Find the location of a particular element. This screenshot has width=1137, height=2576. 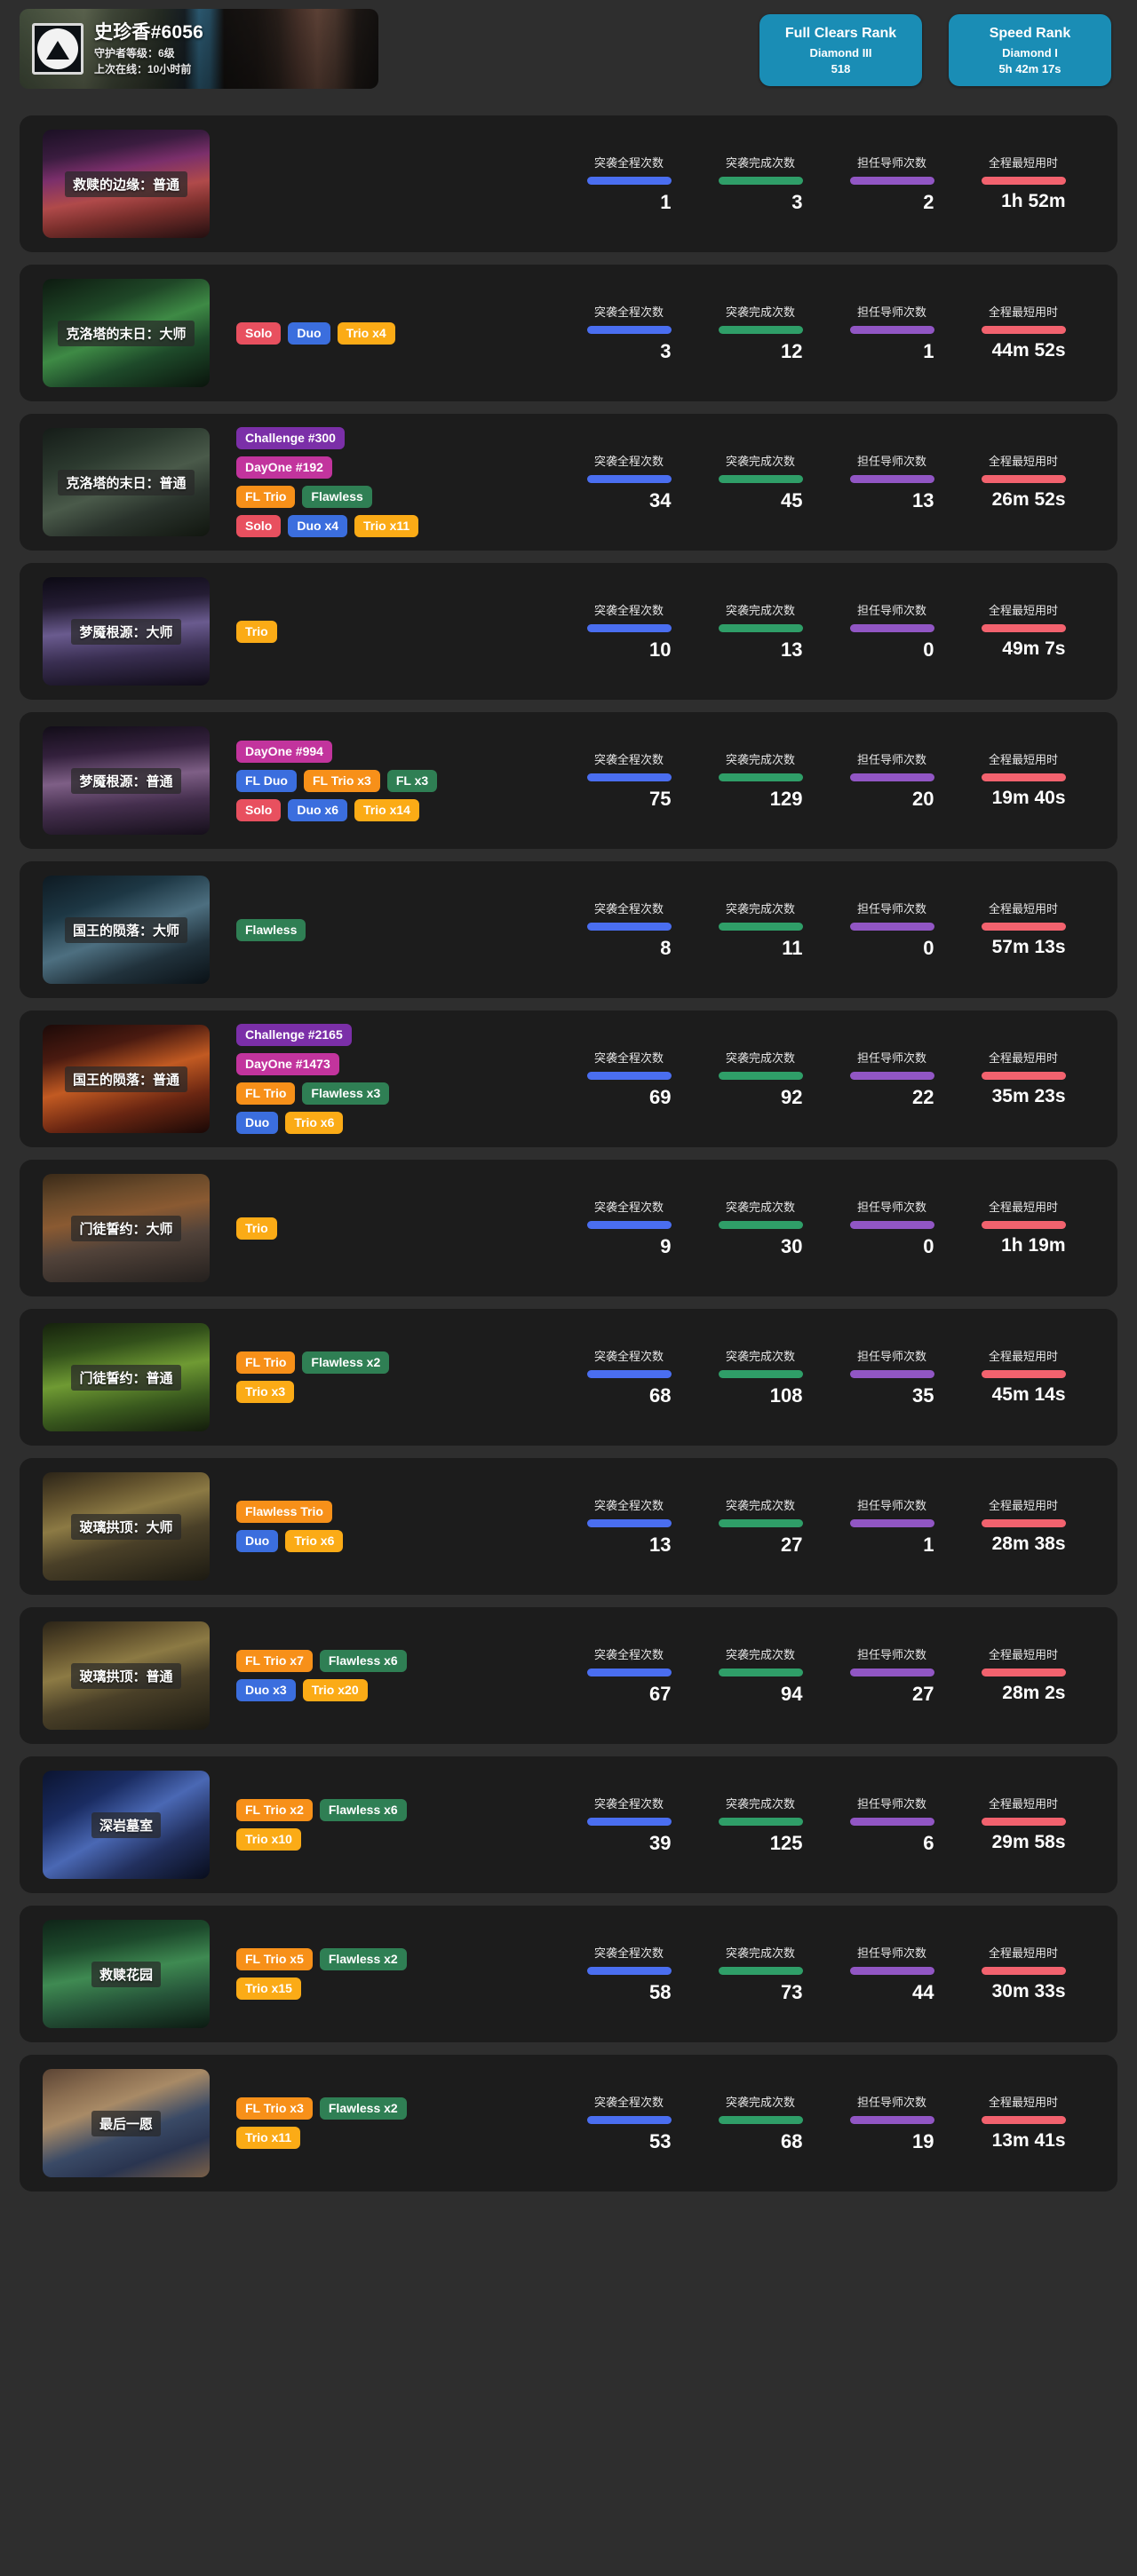

raid-tag-line: Trio is located at coordinates (257, 1229).